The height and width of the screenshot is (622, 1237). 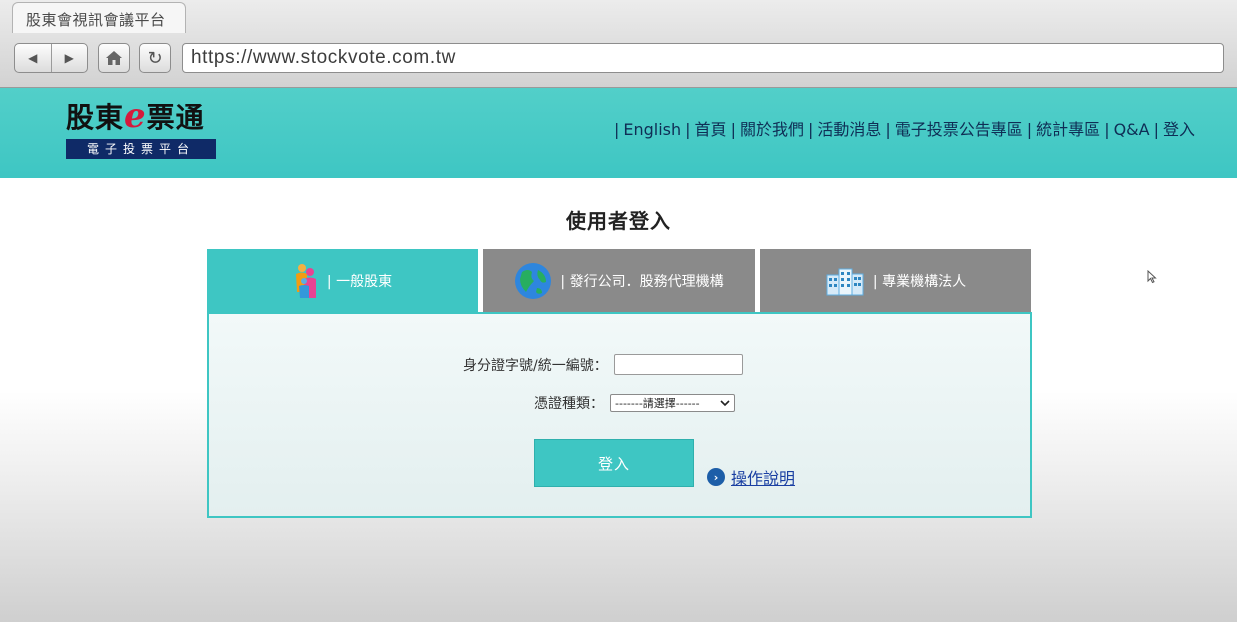 What do you see at coordinates (703, 58) in the screenshot?
I see `address-bar: https://www.stockvote.com.tw` at bounding box center [703, 58].